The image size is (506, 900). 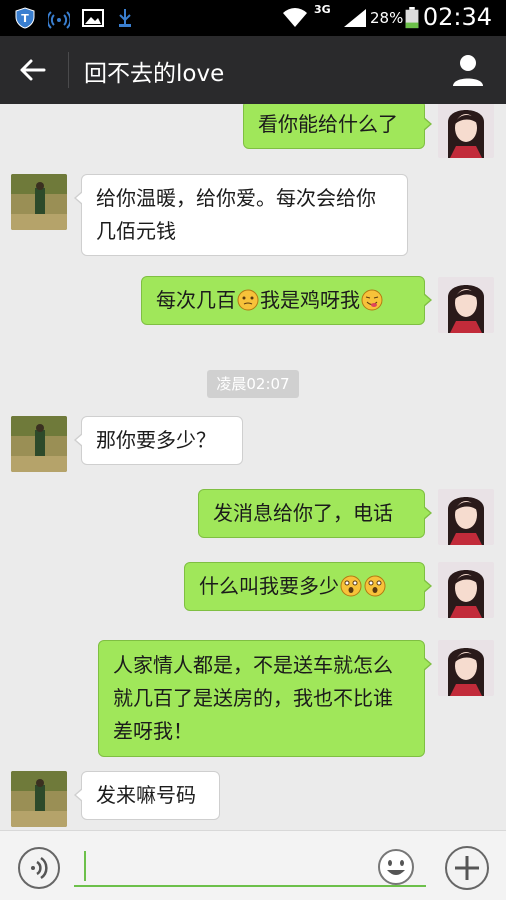 I want to click on input-bar, so click(x=253, y=865).